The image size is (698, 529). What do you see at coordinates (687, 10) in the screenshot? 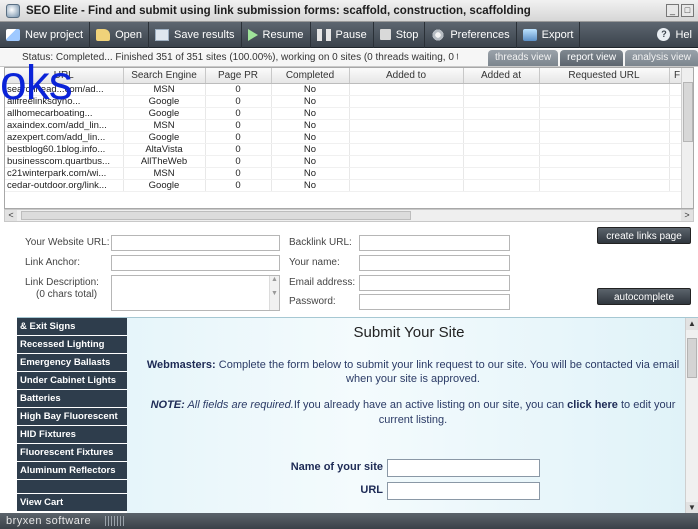
I see `maximize-icon: □` at bounding box center [687, 10].